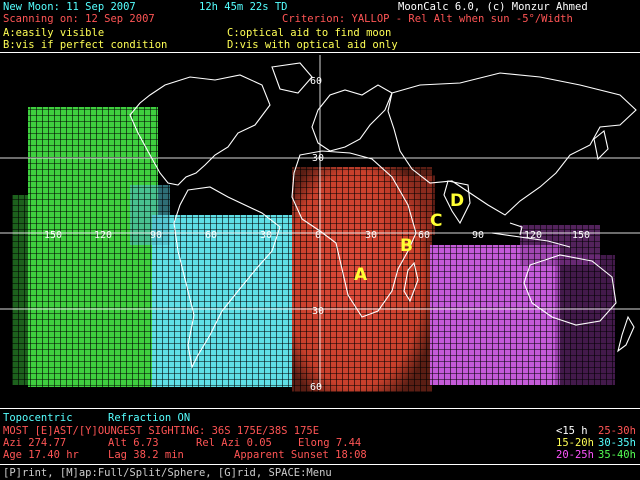  Describe the element at coordinates (617, 443) in the screenshot. I see `legend-item: 30-35h` at that location.